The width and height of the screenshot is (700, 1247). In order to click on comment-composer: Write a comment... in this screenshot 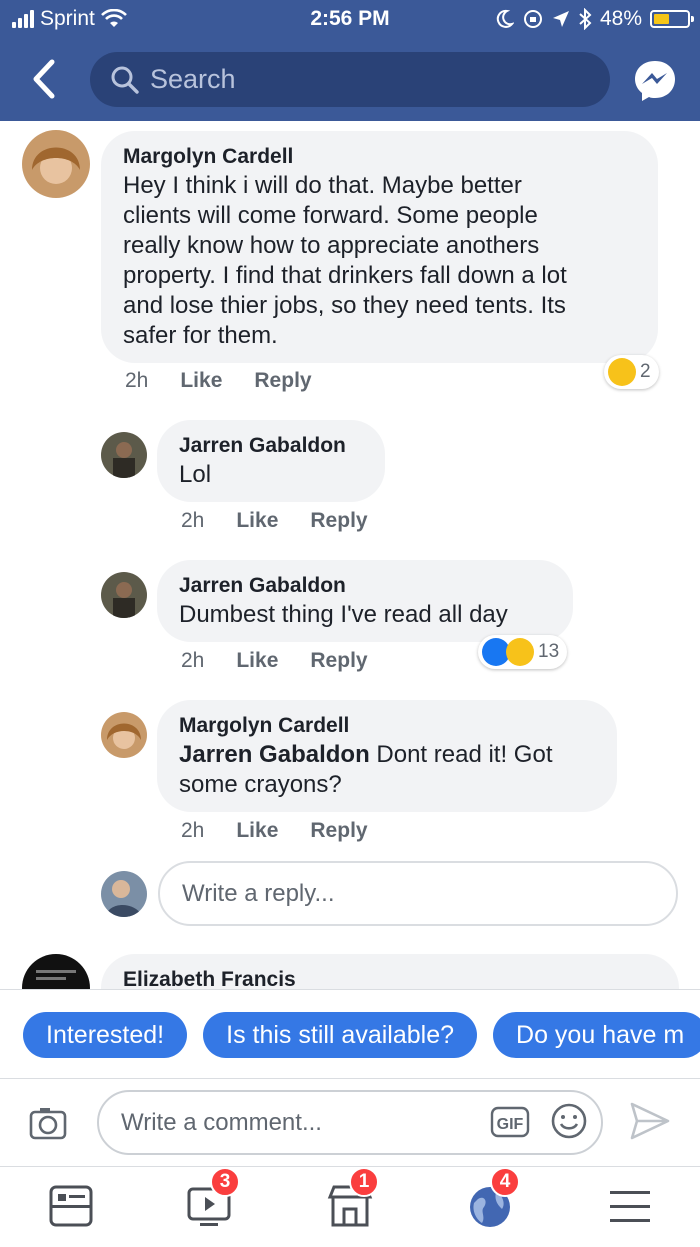, I will do `click(350, 1122)`.